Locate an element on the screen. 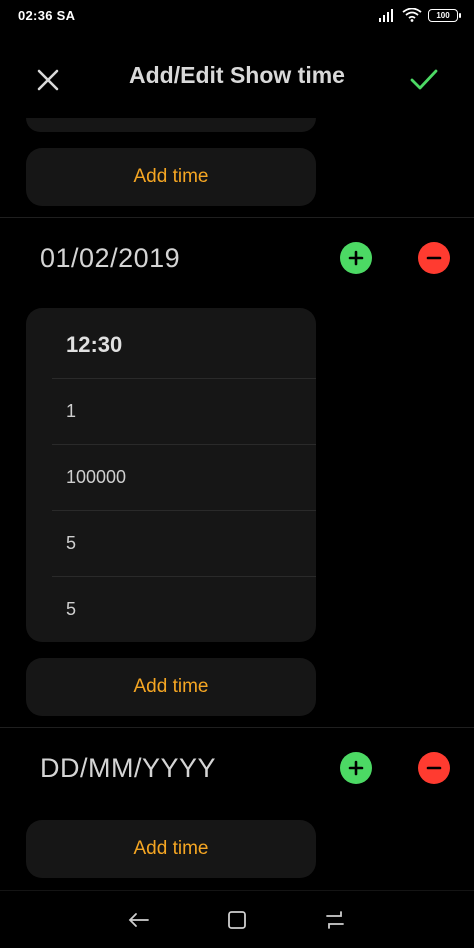 The height and width of the screenshot is (948, 474). signal-icon is located at coordinates (386, 15).